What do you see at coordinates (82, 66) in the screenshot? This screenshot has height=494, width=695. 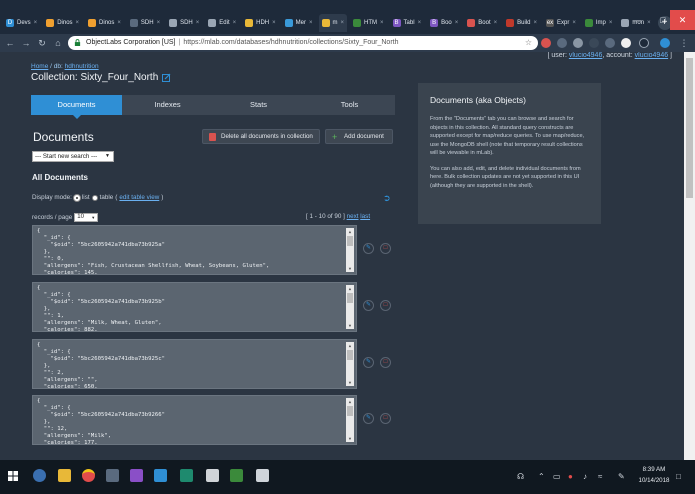 I see `breadcrumb-db-link: hdhnutrition` at bounding box center [82, 66].